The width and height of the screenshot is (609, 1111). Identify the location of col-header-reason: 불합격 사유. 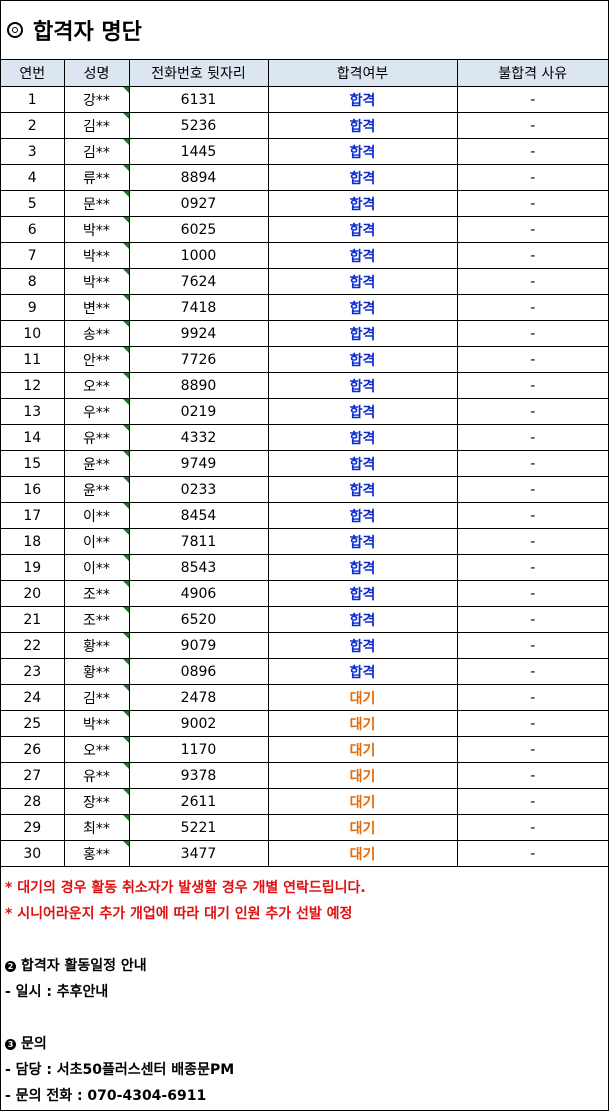
(532, 73).